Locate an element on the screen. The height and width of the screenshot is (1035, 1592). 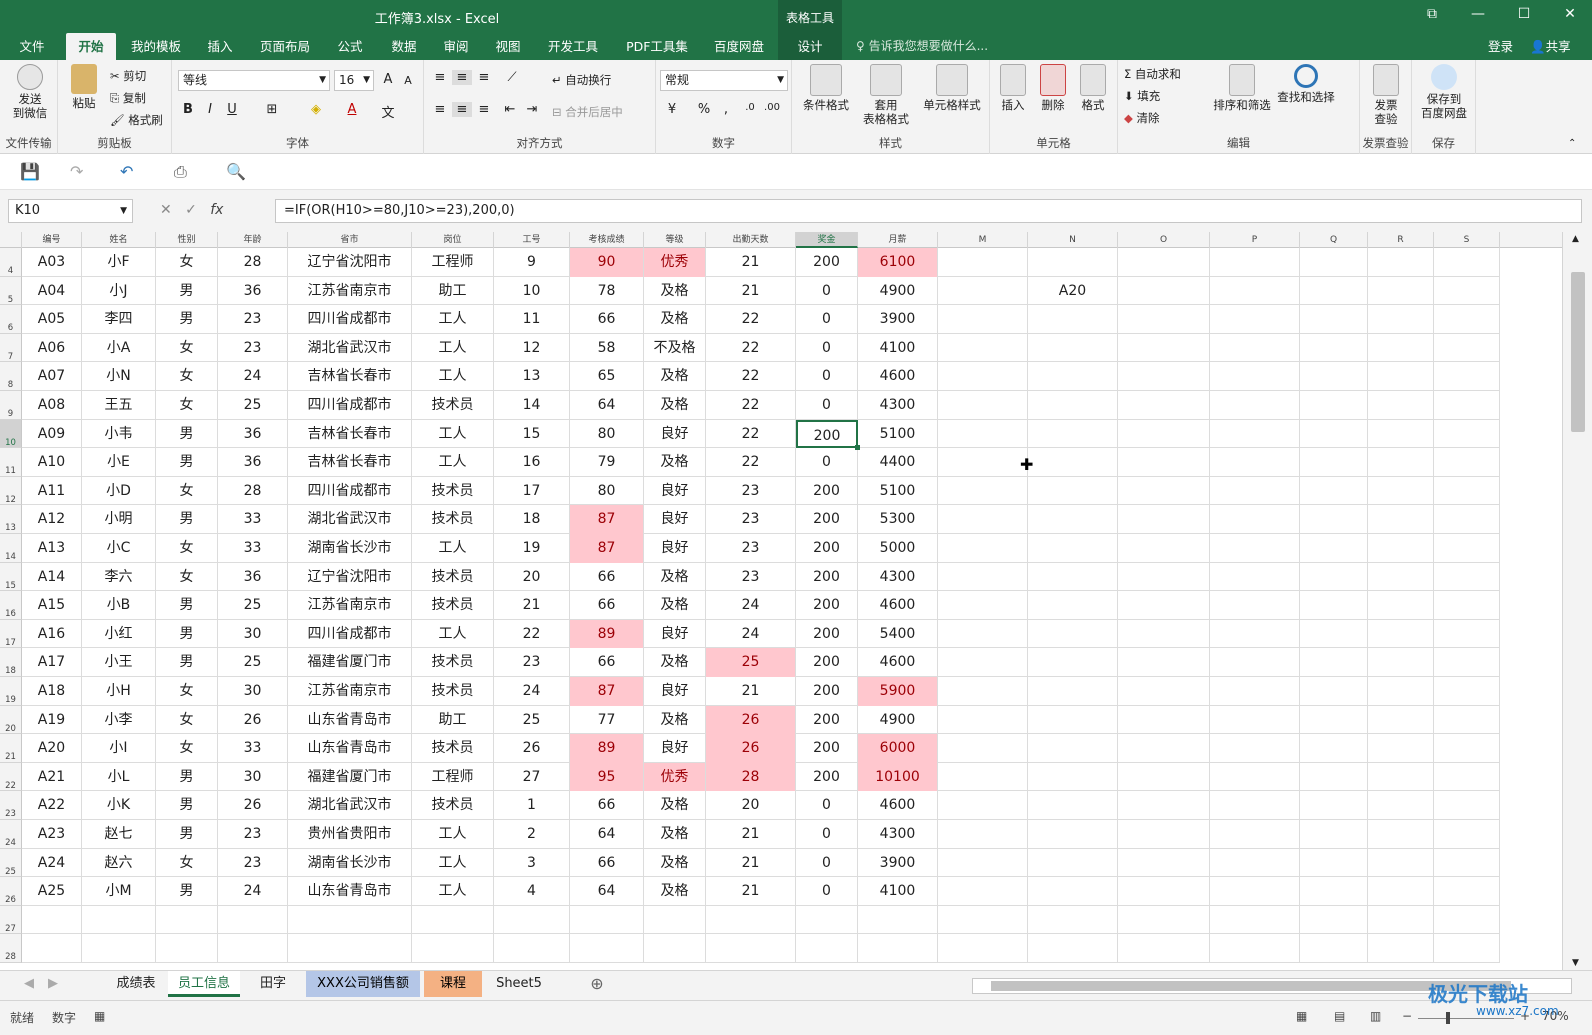
grid-cell: 21 is located at coordinates (532, 605).